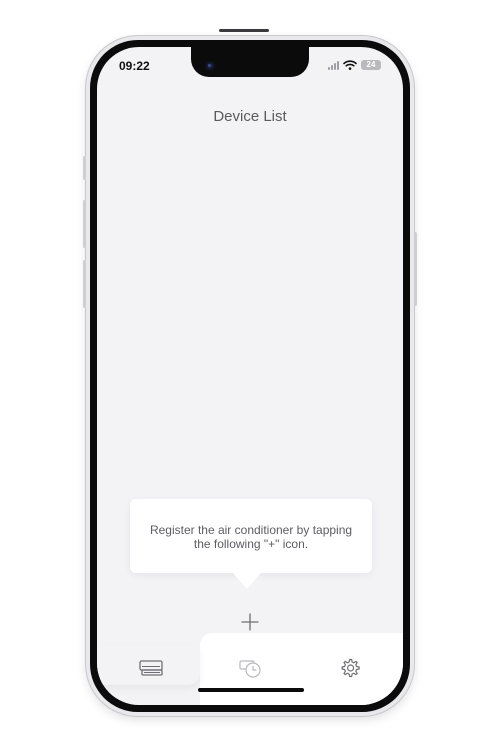 The height and width of the screenshot is (750, 500). Describe the element at coordinates (244, 30) in the screenshot. I see `earpiece-speaker` at that location.